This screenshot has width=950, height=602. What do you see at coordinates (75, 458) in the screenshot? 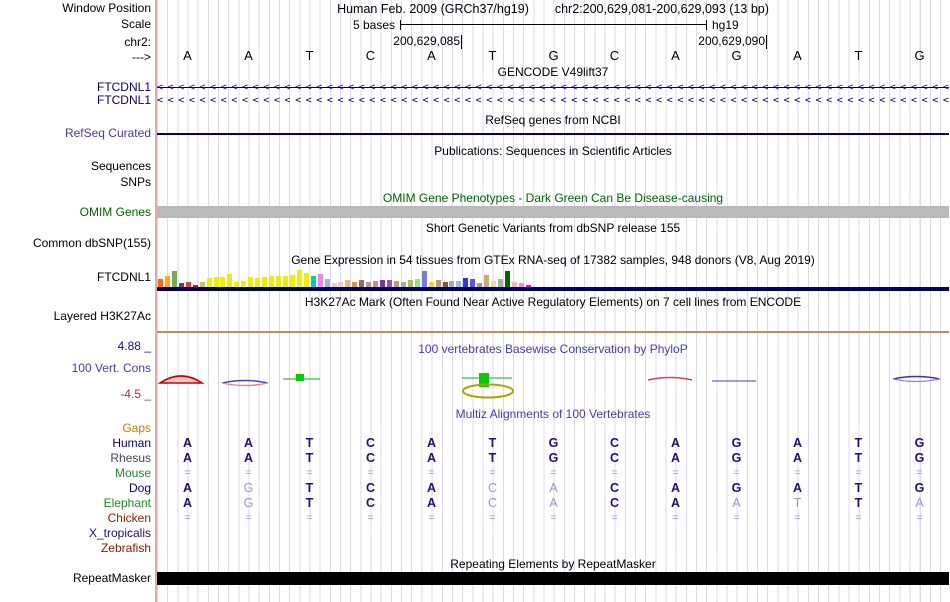
I see `multiz-species-rhesus: Rhesus` at bounding box center [75, 458].